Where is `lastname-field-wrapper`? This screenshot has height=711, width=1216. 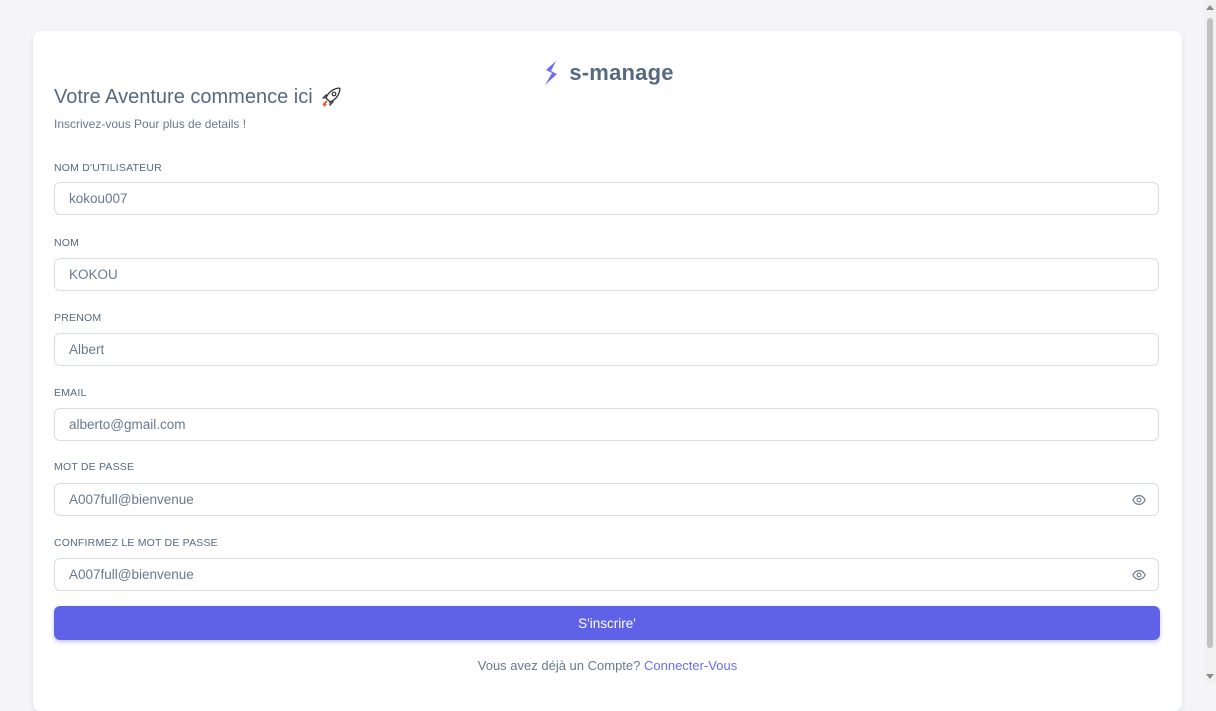 lastname-field-wrapper is located at coordinates (606, 274).